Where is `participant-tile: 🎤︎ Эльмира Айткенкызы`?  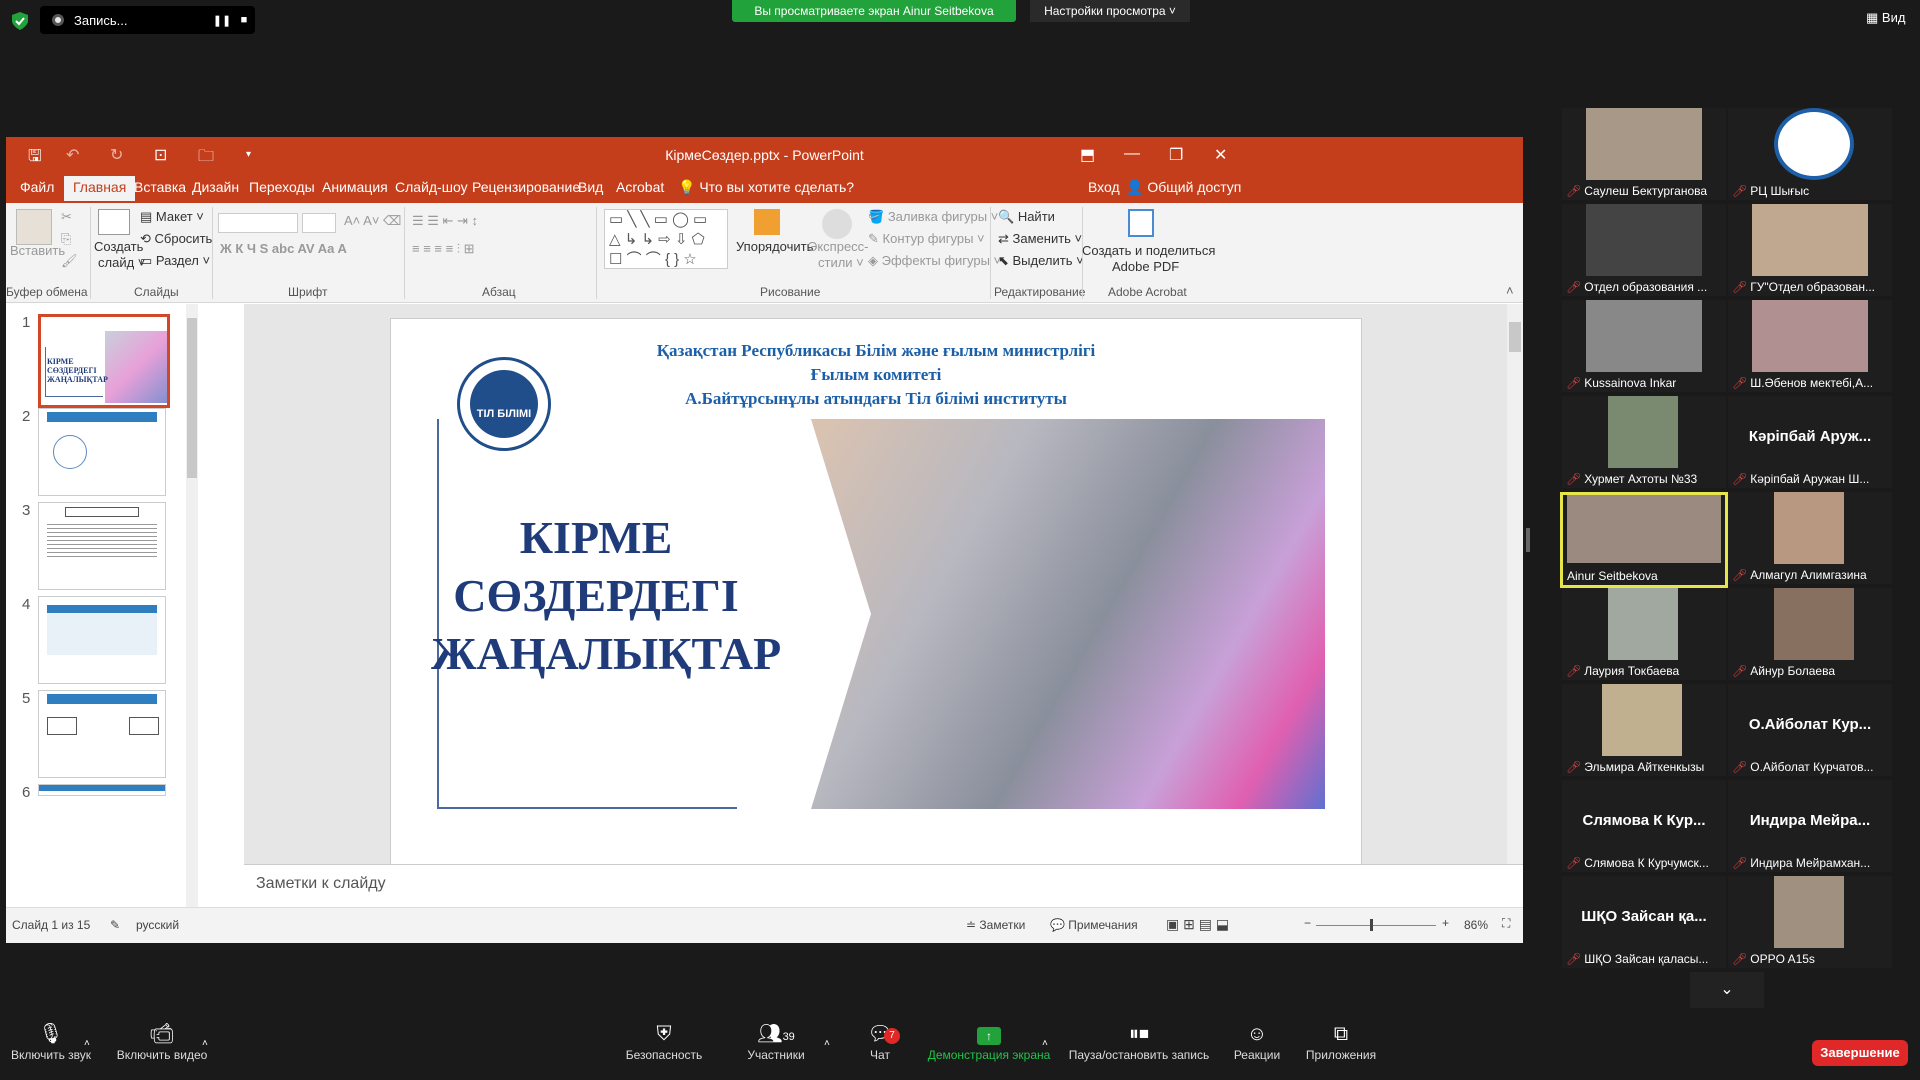 participant-tile: 🎤︎ Эльмира Айткенкызы is located at coordinates (1644, 730).